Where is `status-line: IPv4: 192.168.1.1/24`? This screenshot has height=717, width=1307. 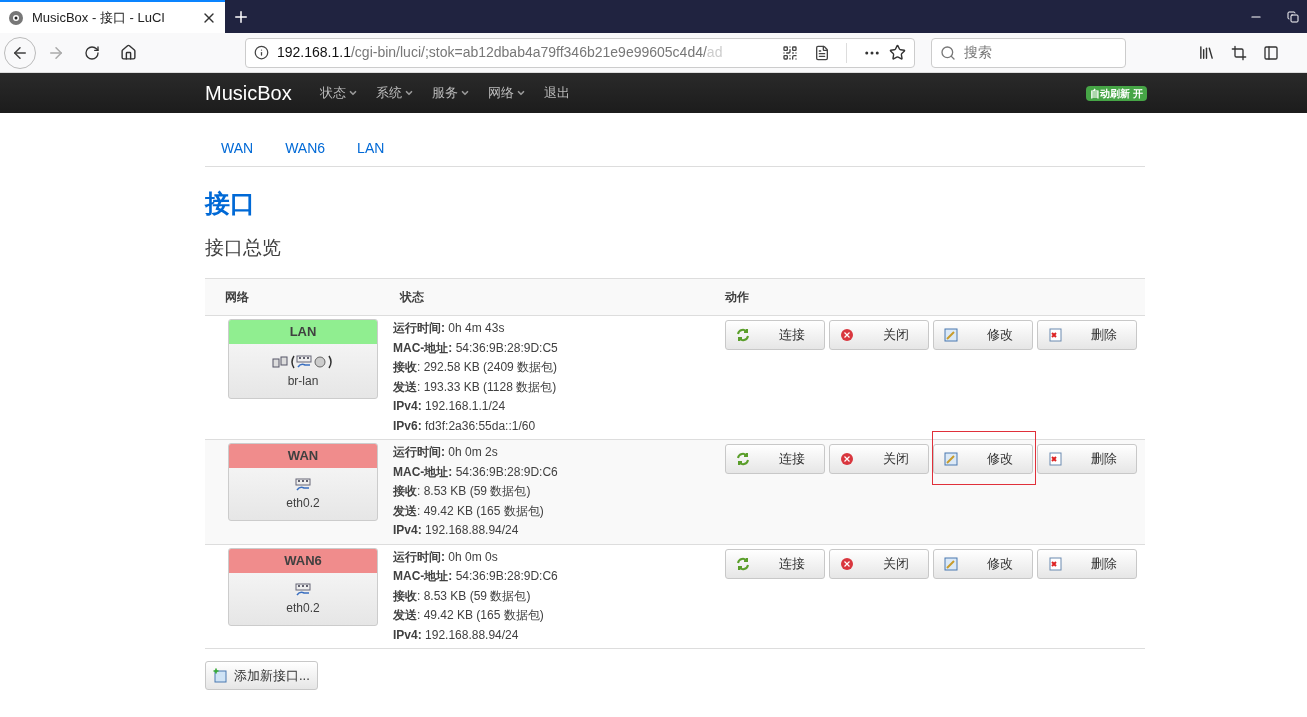
status-line: IPv4: 192.168.1.1/24 is located at coordinates (450, 406).